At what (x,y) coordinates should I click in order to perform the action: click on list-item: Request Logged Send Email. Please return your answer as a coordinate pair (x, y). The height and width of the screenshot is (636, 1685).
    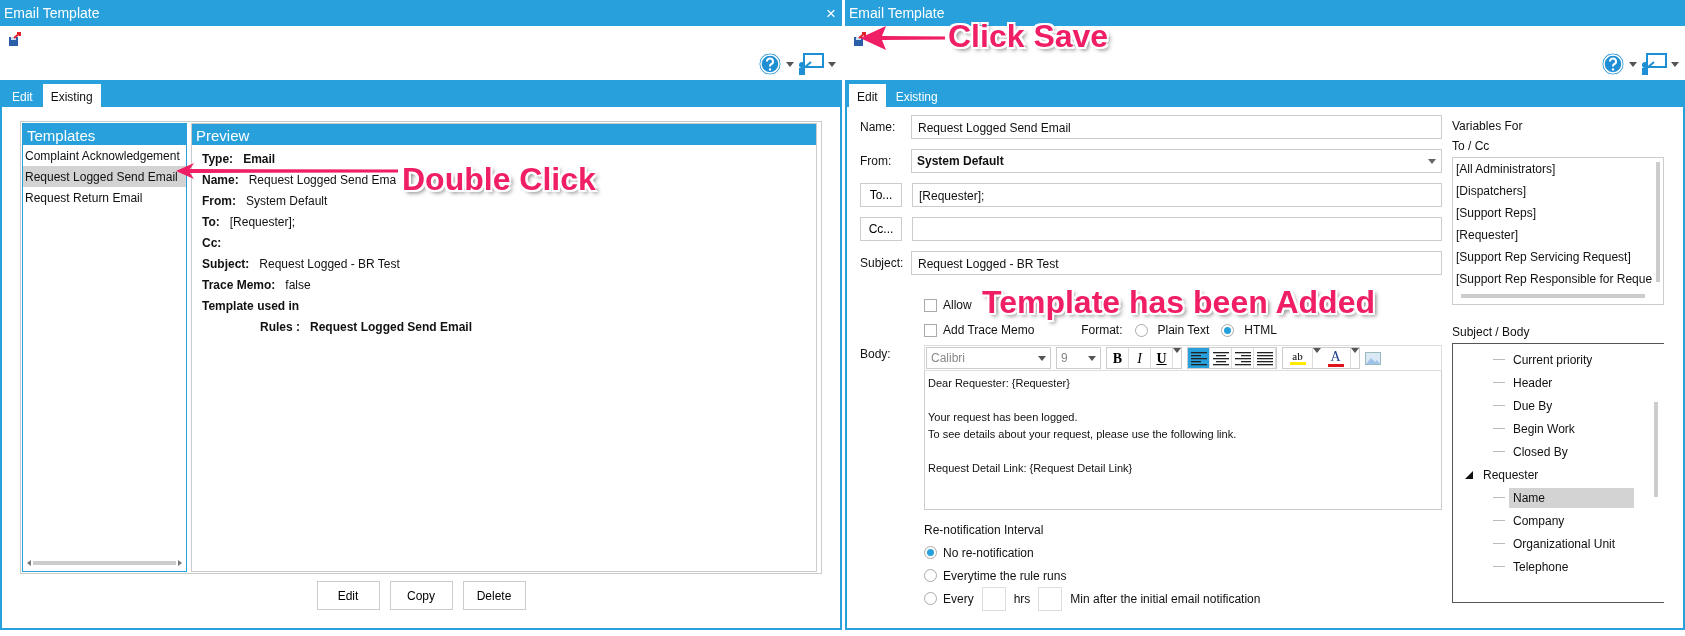
    Looking at the image, I should click on (104, 176).